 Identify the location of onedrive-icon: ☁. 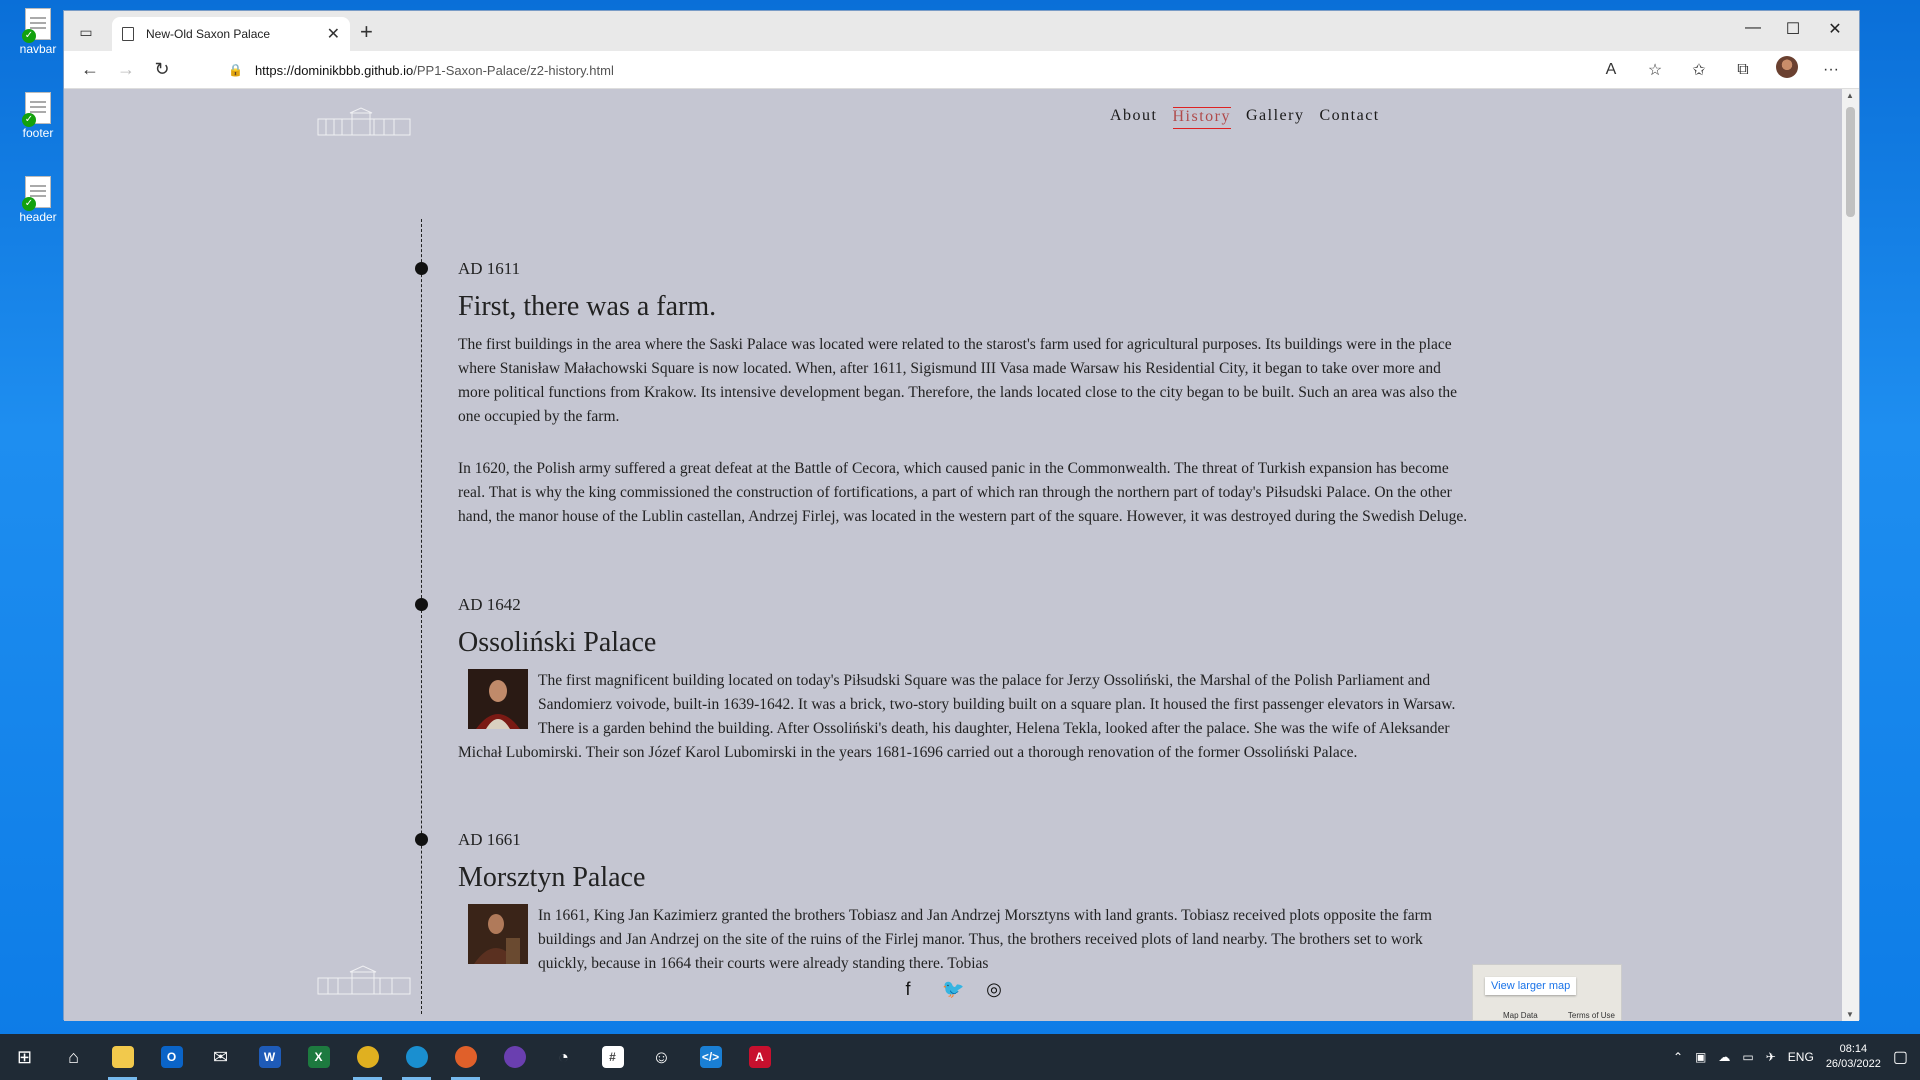
(1724, 1057).